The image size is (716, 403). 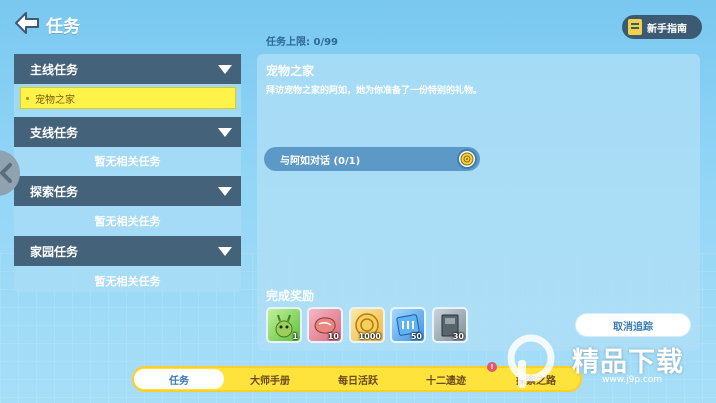 What do you see at coordinates (372, 159) in the screenshot?
I see `quest-objective: 与阿如对话 (0/1)` at bounding box center [372, 159].